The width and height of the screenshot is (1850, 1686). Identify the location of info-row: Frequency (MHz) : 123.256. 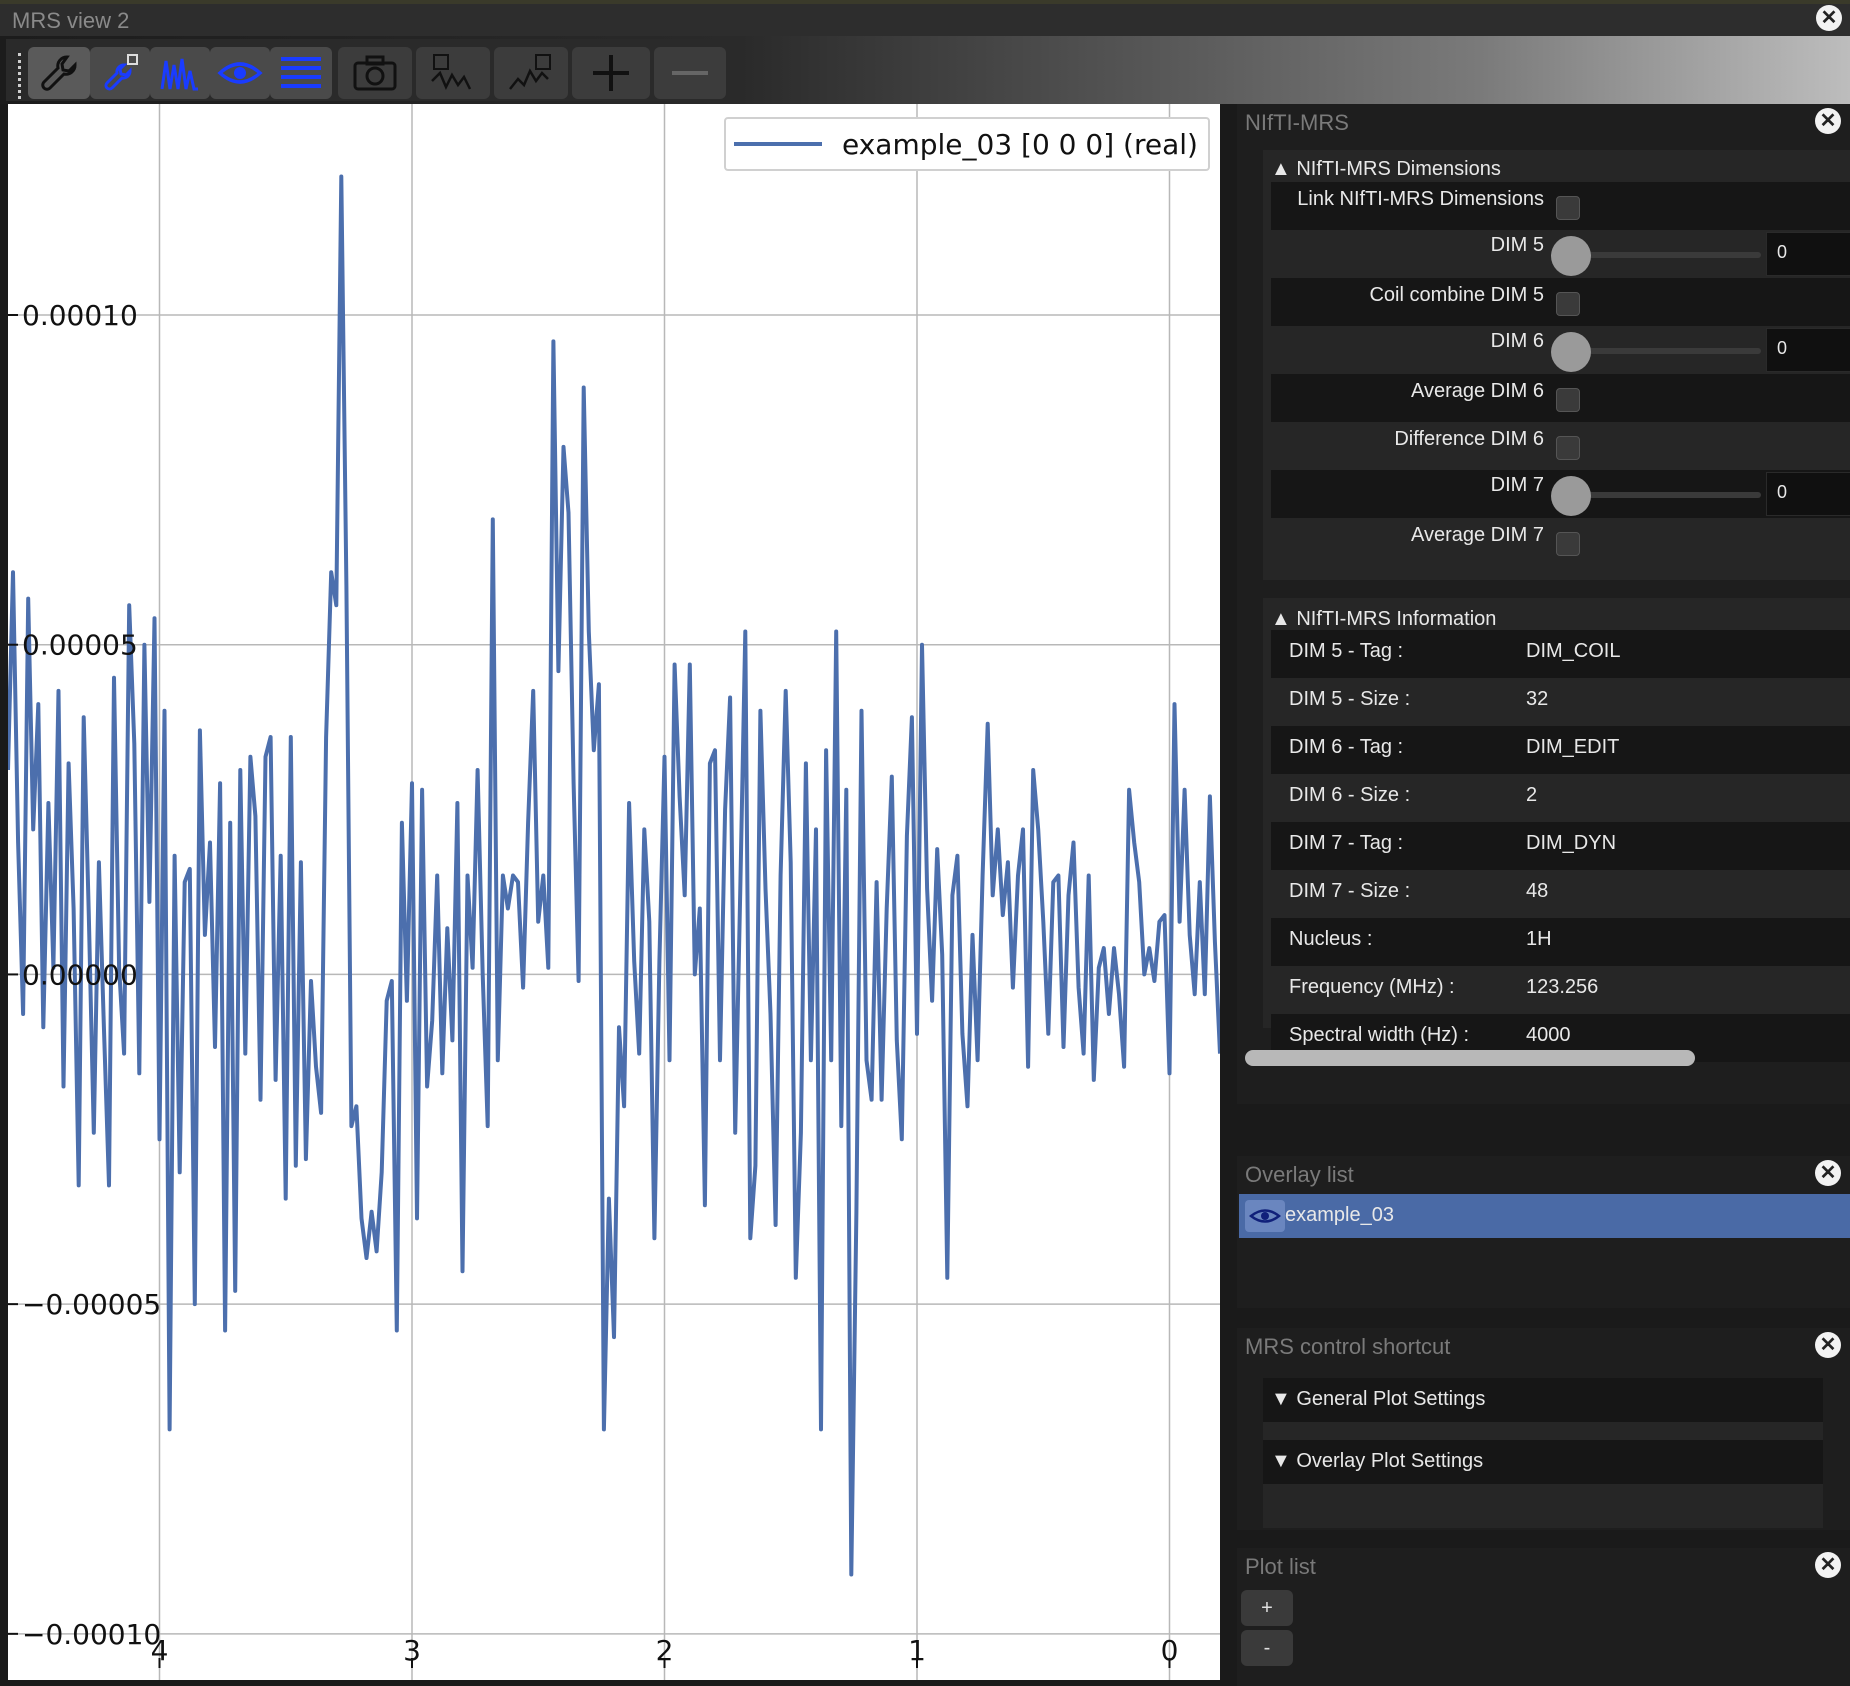
(1560, 990).